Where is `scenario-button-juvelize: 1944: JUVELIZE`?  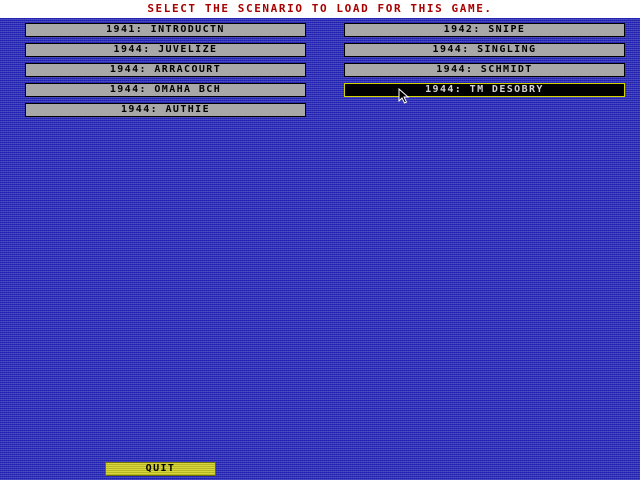
scenario-button-juvelize: 1944: JUVELIZE is located at coordinates (165, 50).